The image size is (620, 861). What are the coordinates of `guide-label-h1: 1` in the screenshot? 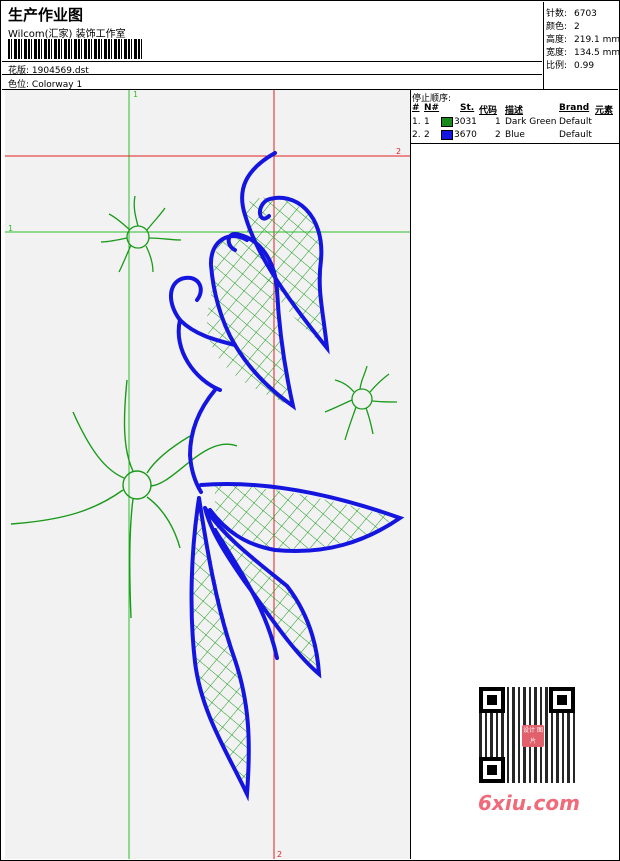 It's located at (10, 228).